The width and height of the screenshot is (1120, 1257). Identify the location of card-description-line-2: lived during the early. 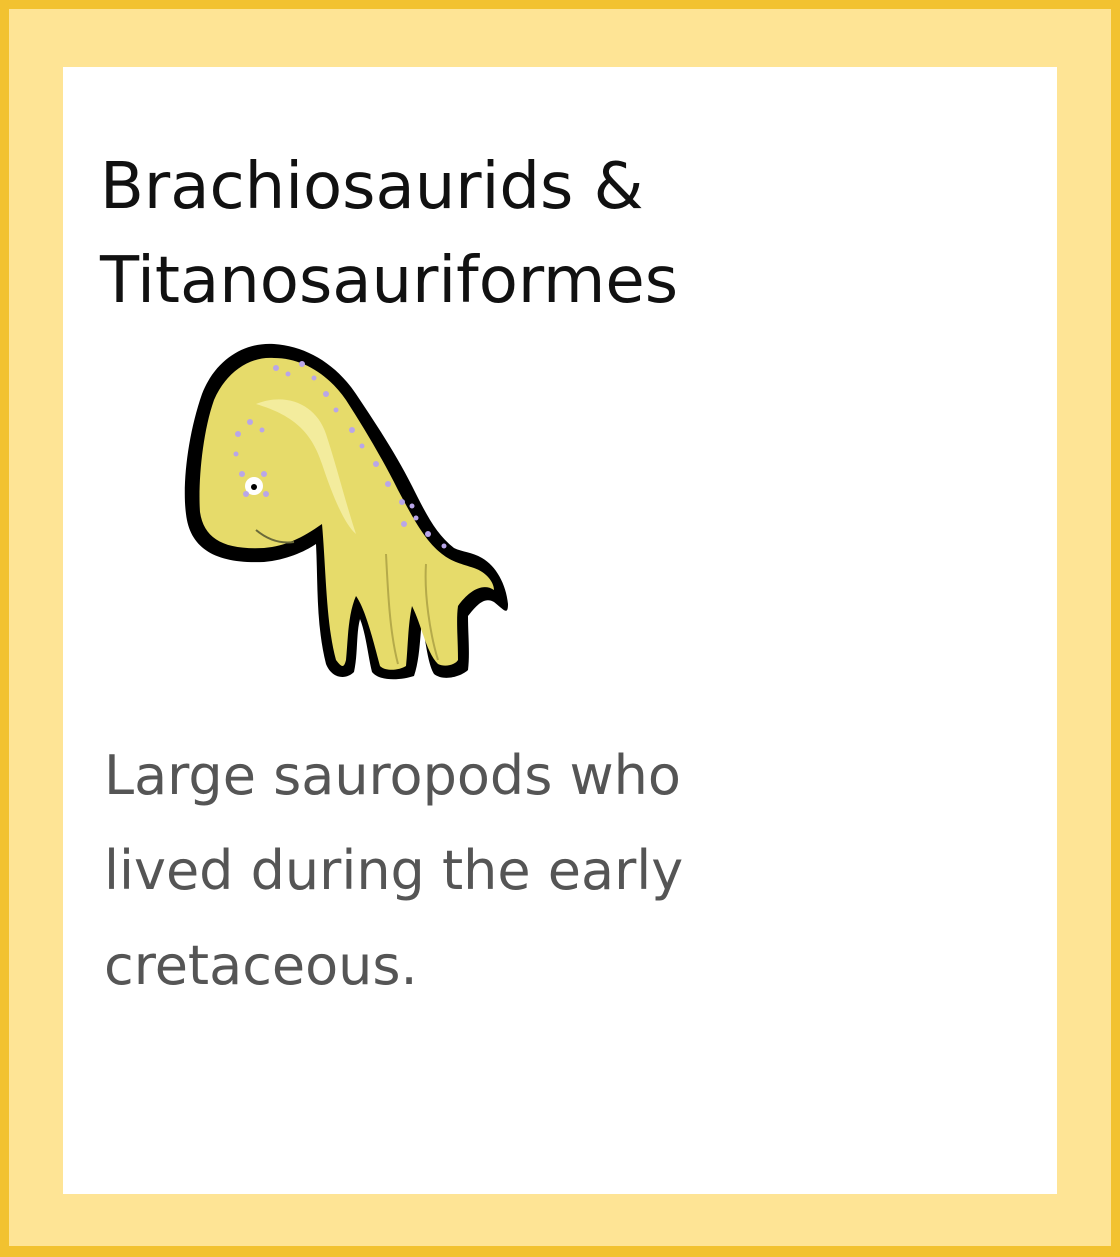
(394, 870).